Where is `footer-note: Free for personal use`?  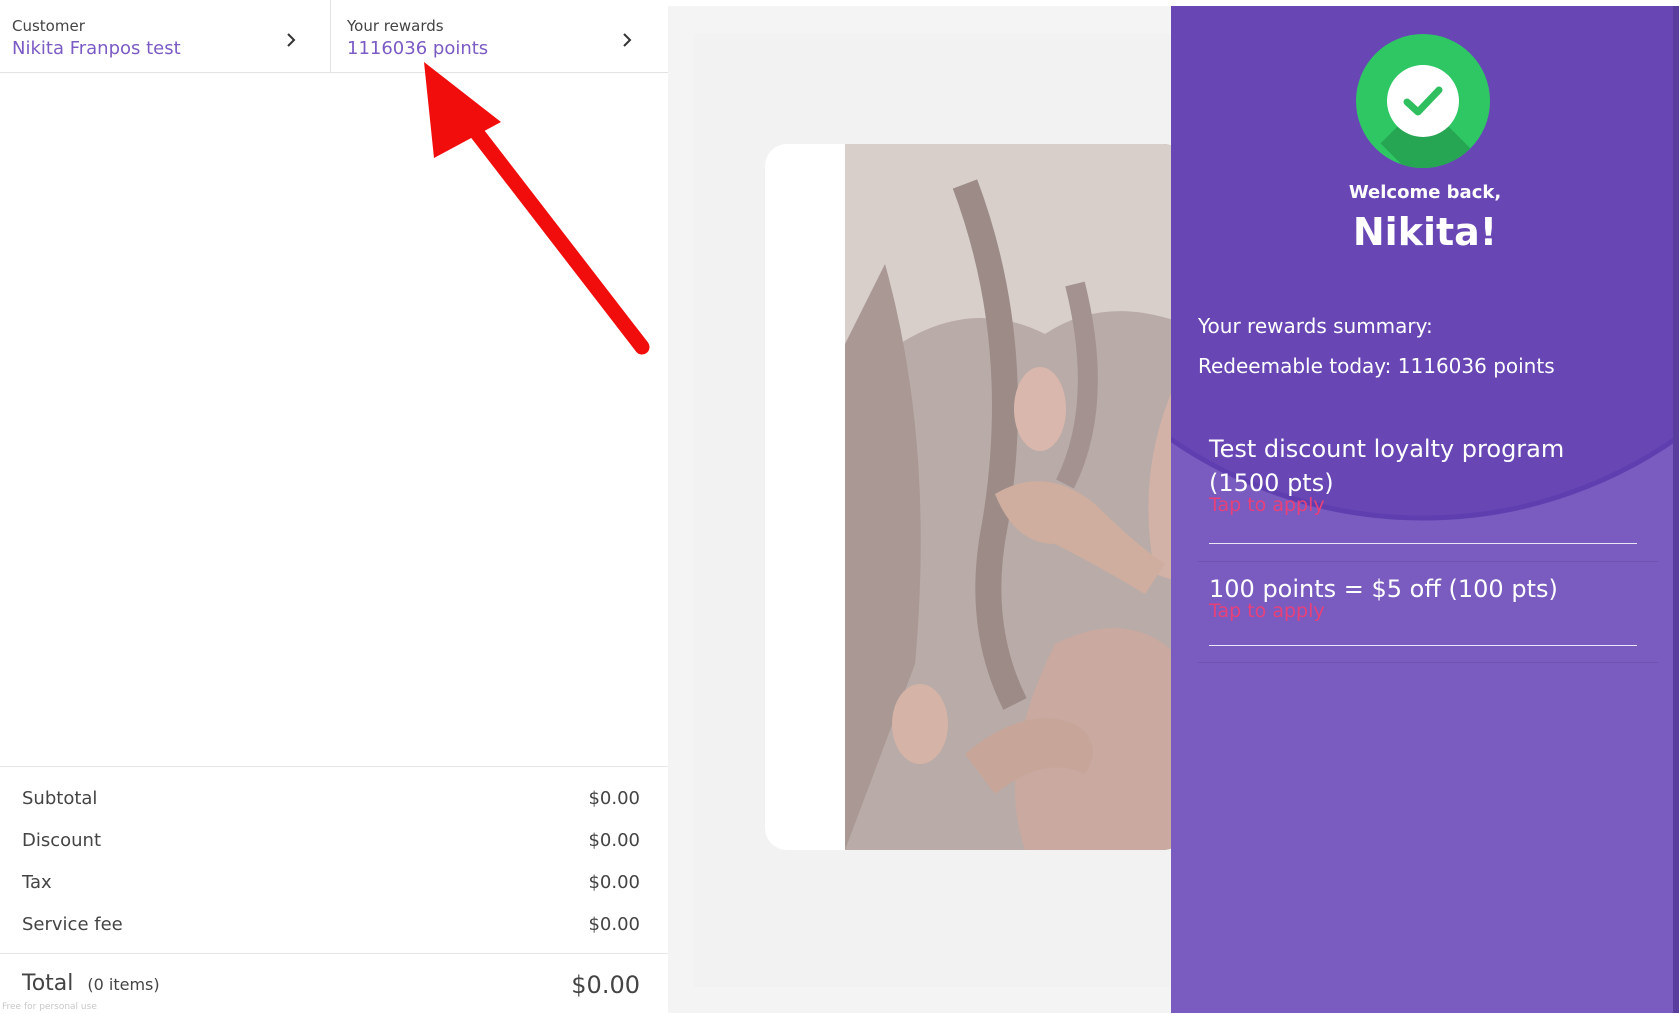 footer-note: Free for personal use is located at coordinates (49, 1007).